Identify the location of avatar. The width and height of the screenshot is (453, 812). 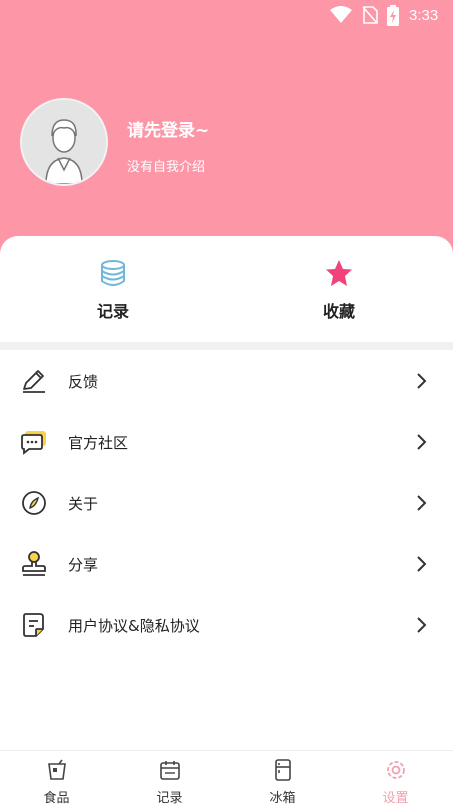
(64, 142).